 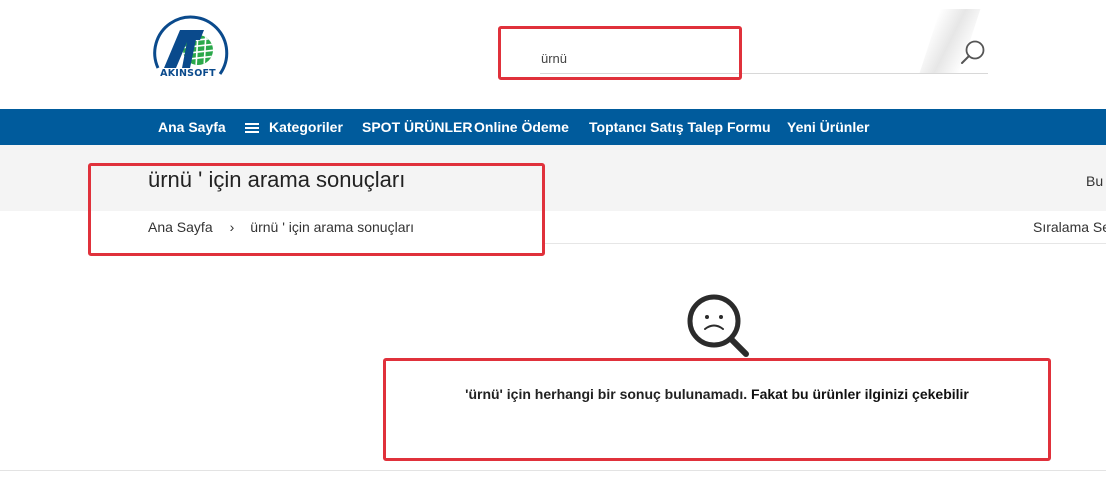 I want to click on search-icon, so click(x=973, y=52).